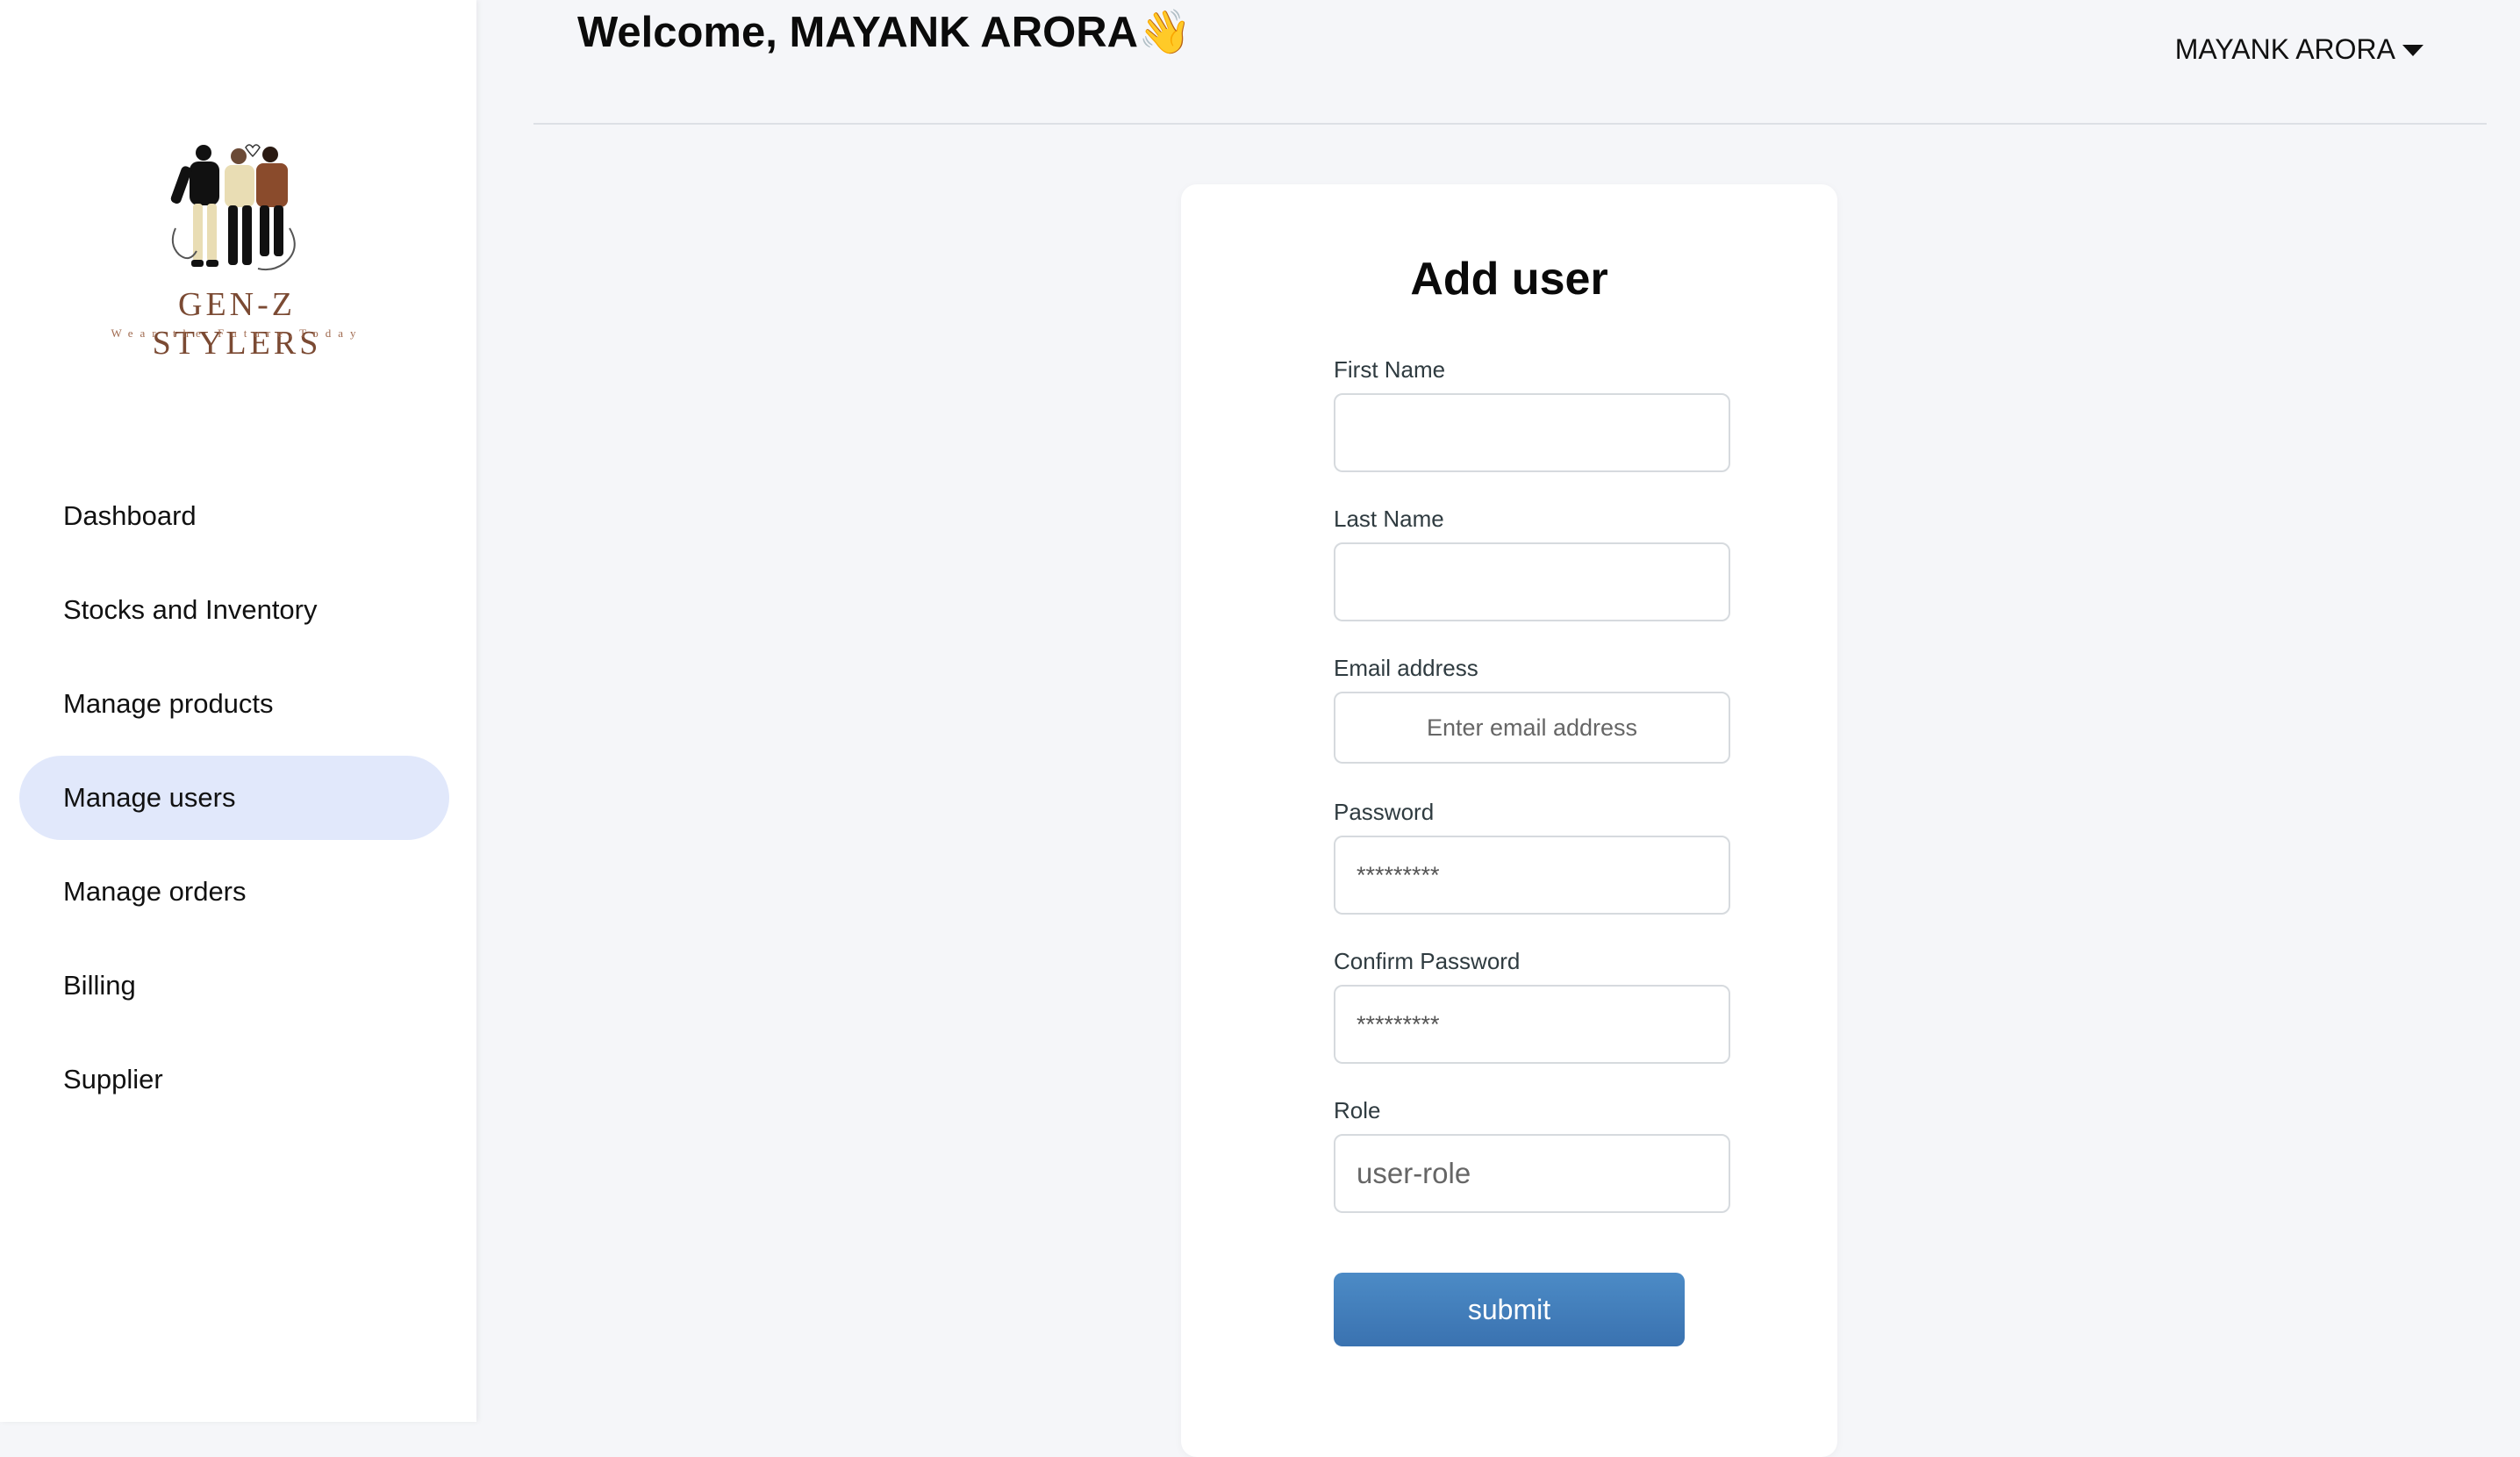 This screenshot has height=1457, width=2520. I want to click on first-name-label: First Name, so click(1390, 369).